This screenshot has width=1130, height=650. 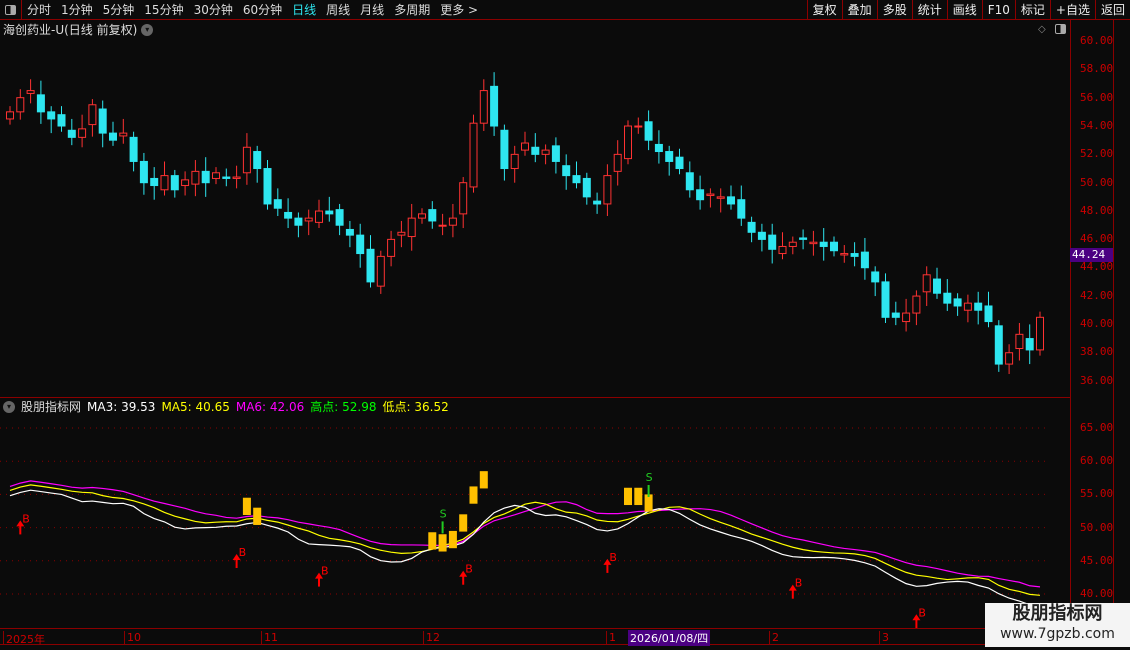 What do you see at coordinates (1057, 634) in the screenshot?
I see `watermark-url: www.7gpzb.com` at bounding box center [1057, 634].